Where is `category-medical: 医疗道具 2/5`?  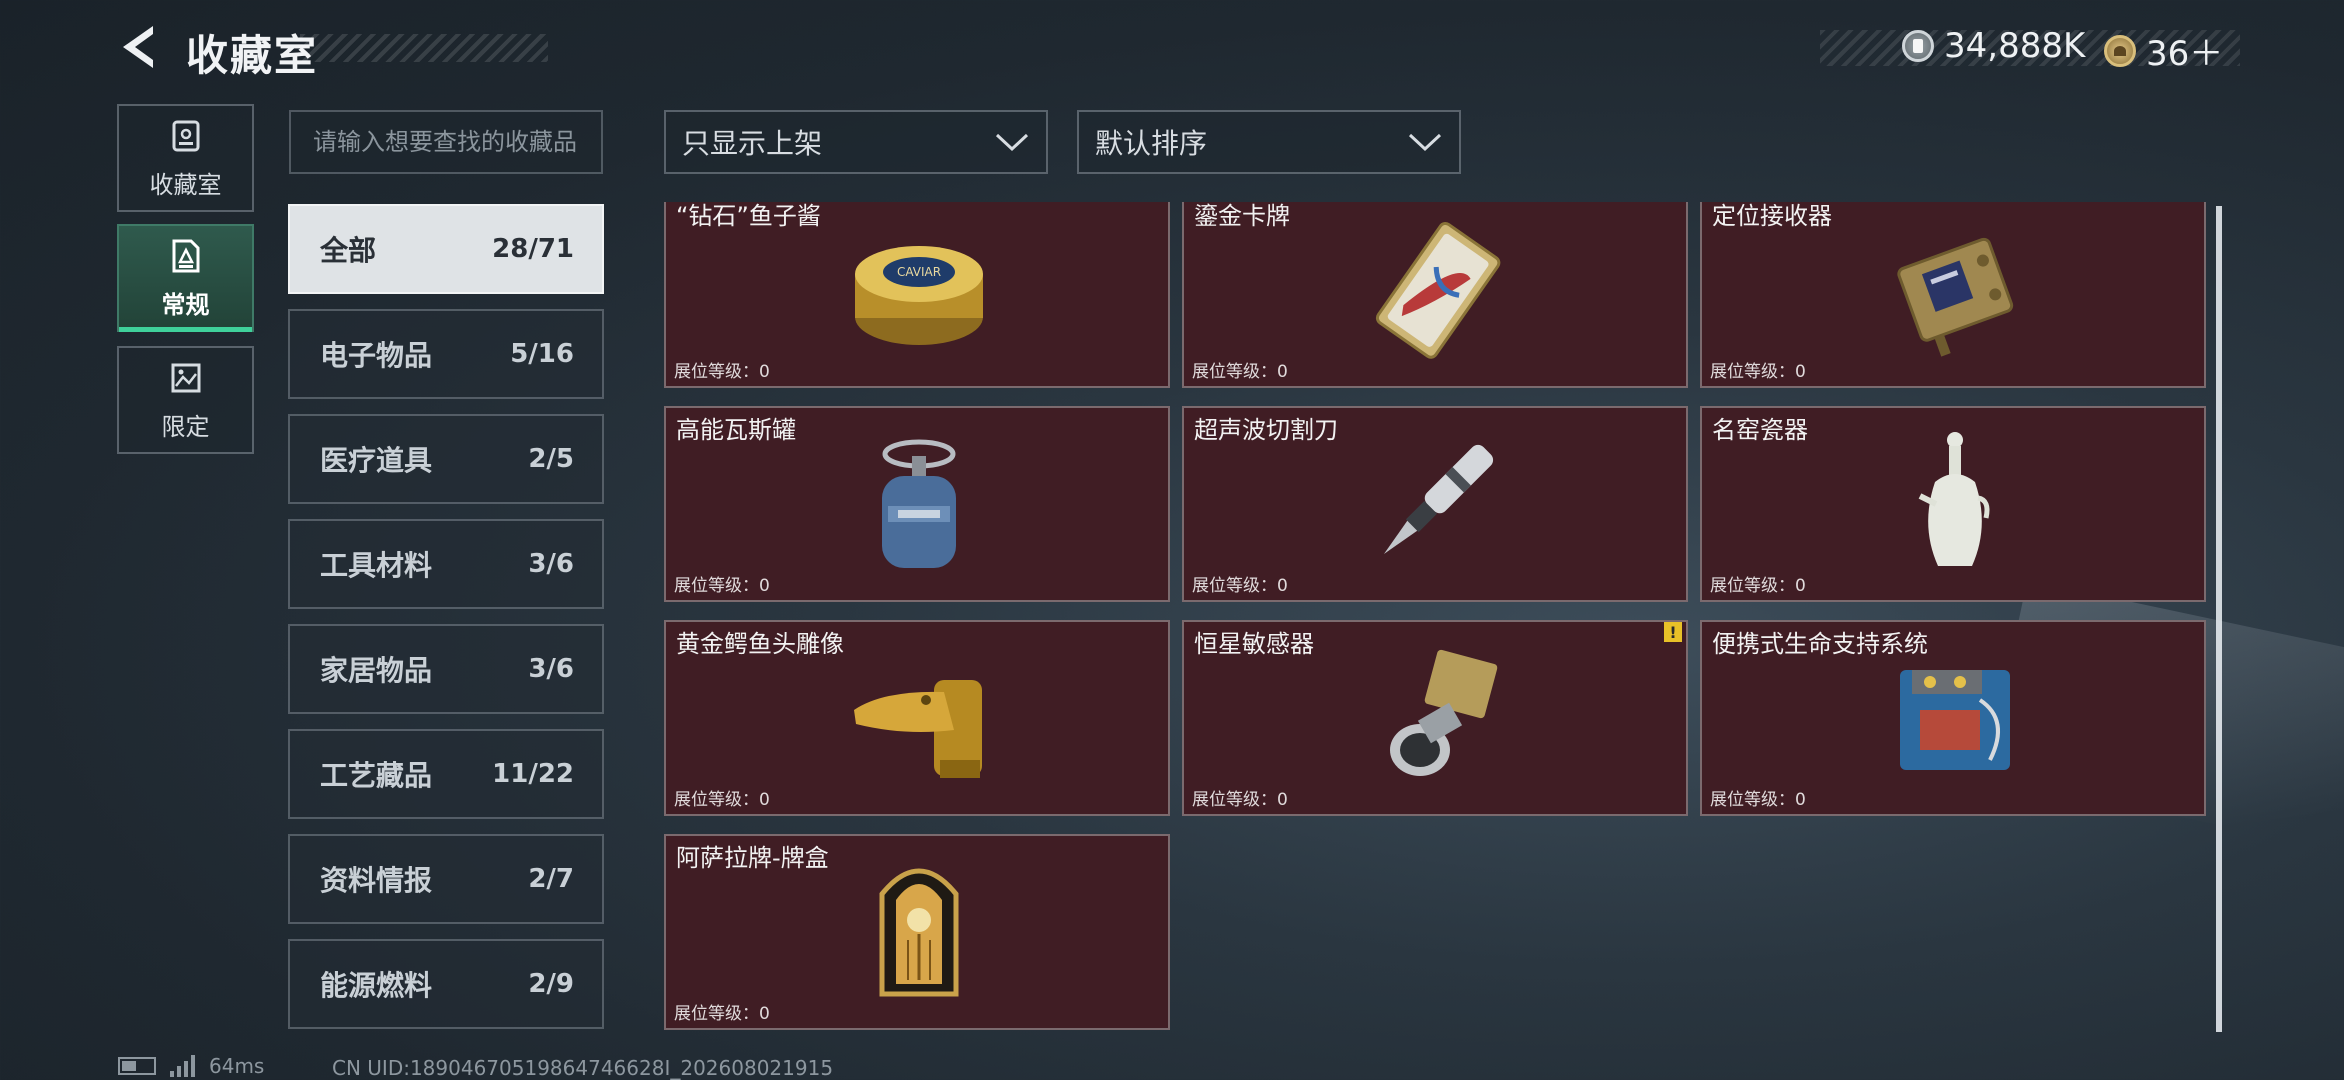
category-medical: 医疗道具 2/5 is located at coordinates (446, 459).